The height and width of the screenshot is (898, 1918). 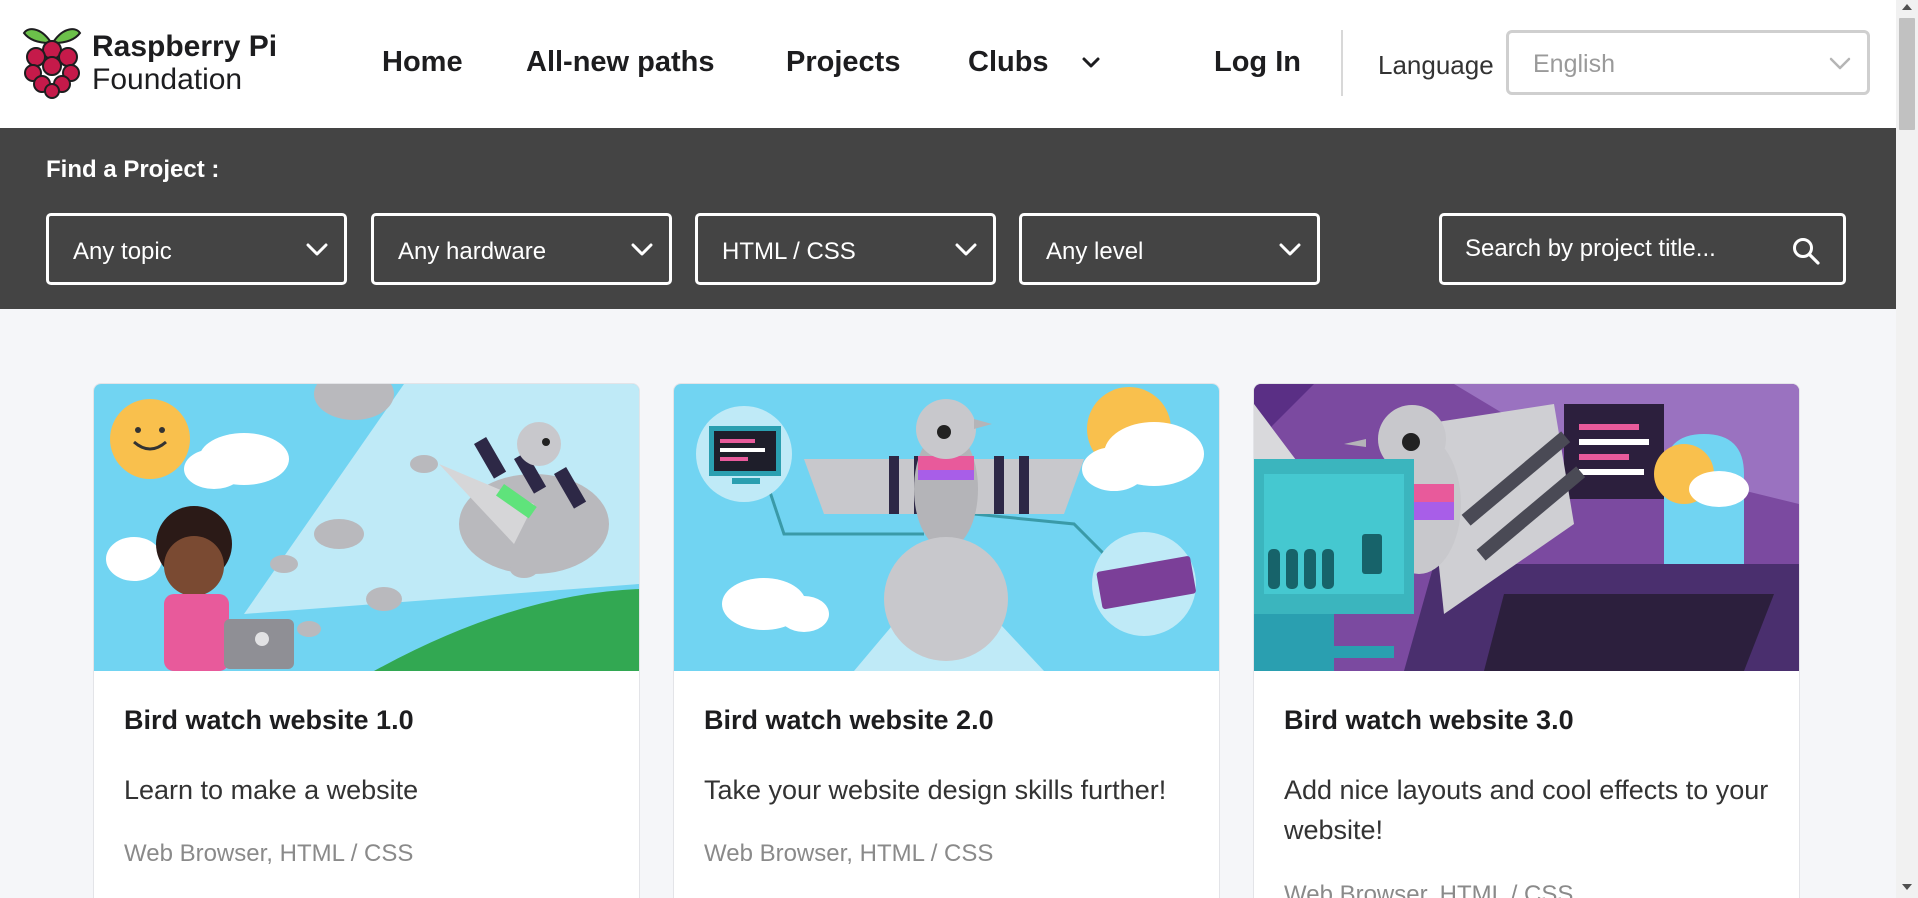 I want to click on brand-name: Raspberry Pi Foundation, so click(x=184, y=63).